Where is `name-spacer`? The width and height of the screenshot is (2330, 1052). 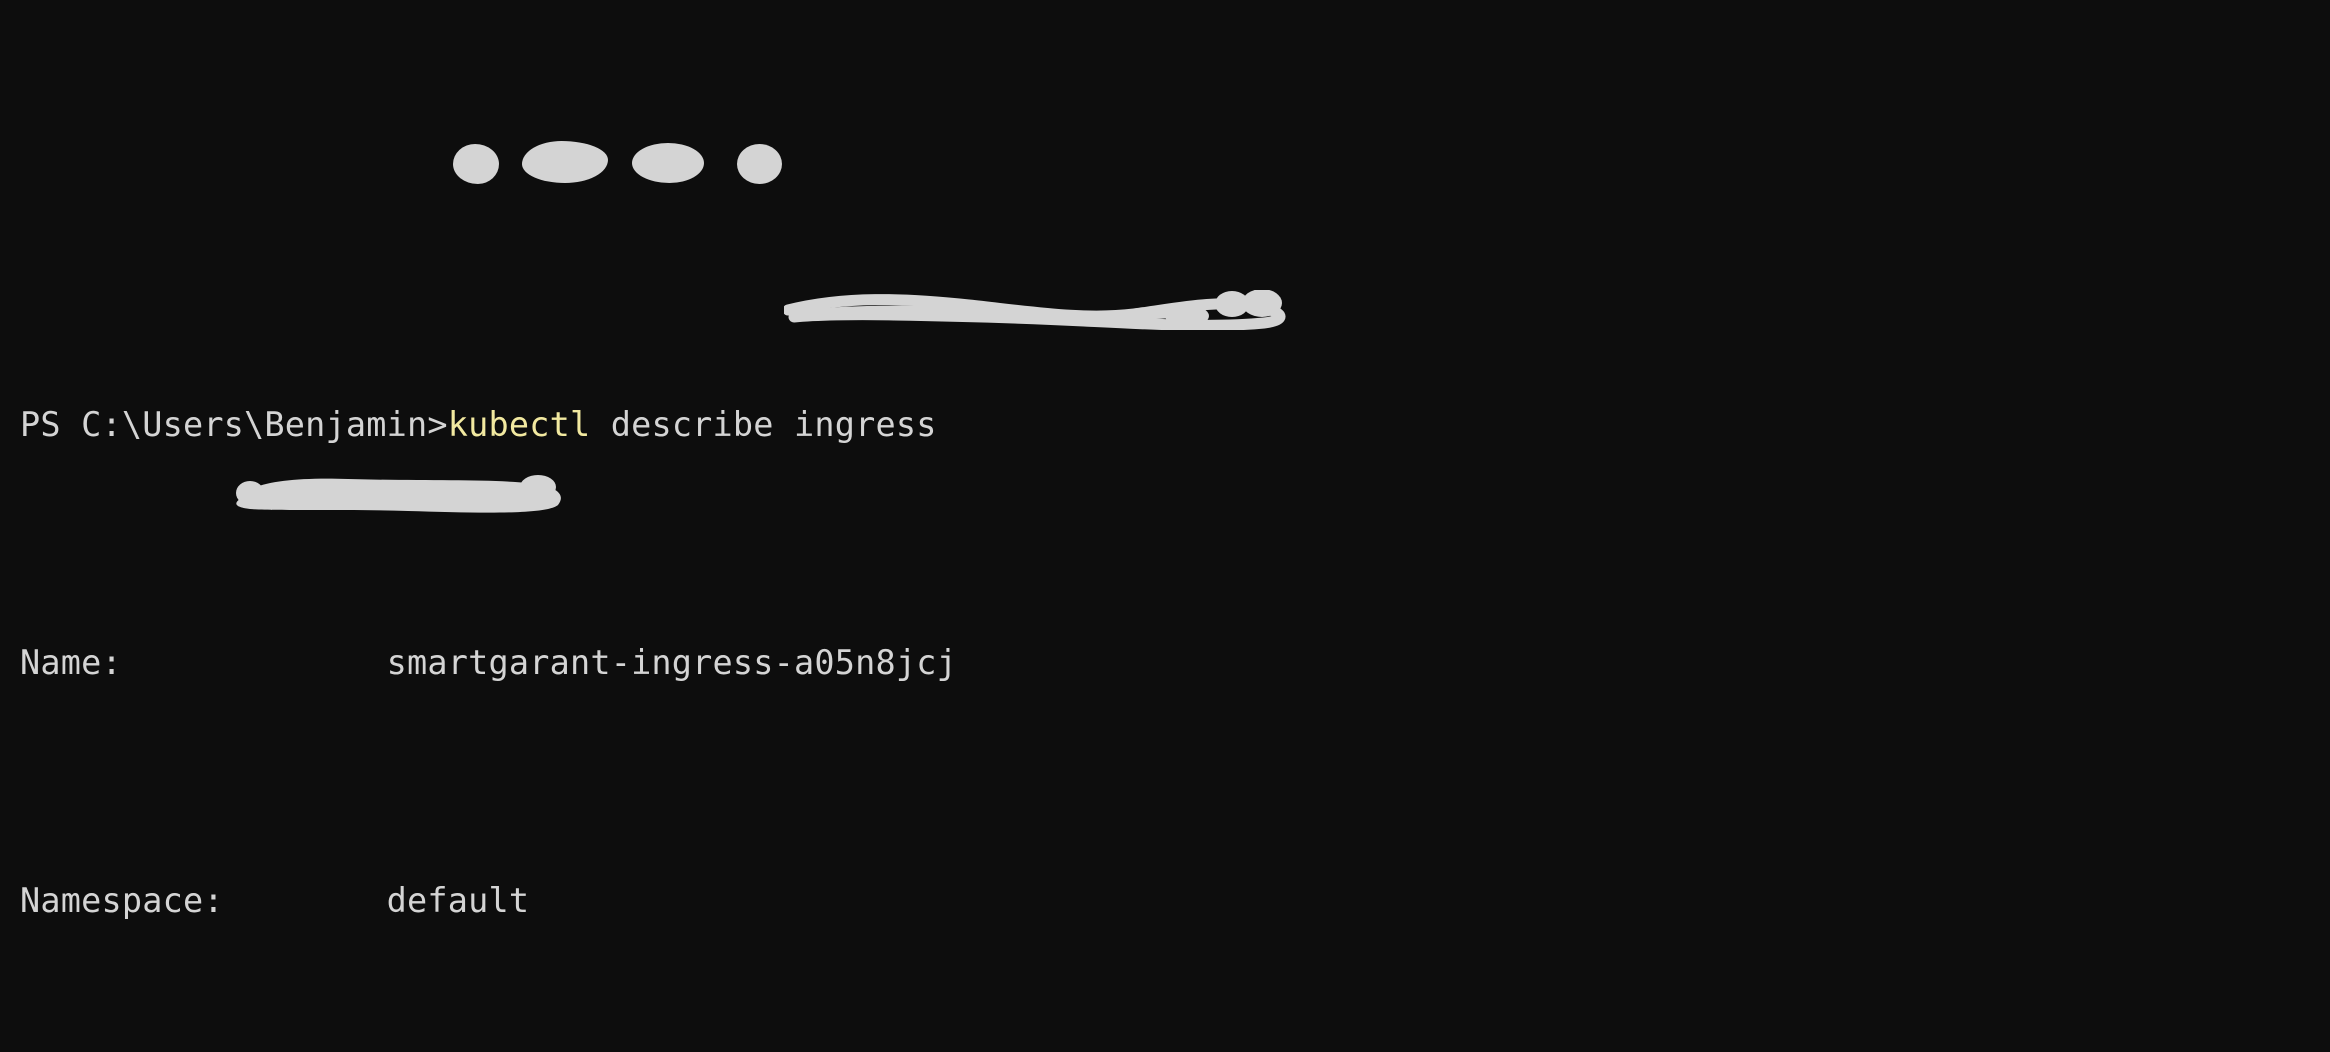
name-spacer is located at coordinates (254, 662).